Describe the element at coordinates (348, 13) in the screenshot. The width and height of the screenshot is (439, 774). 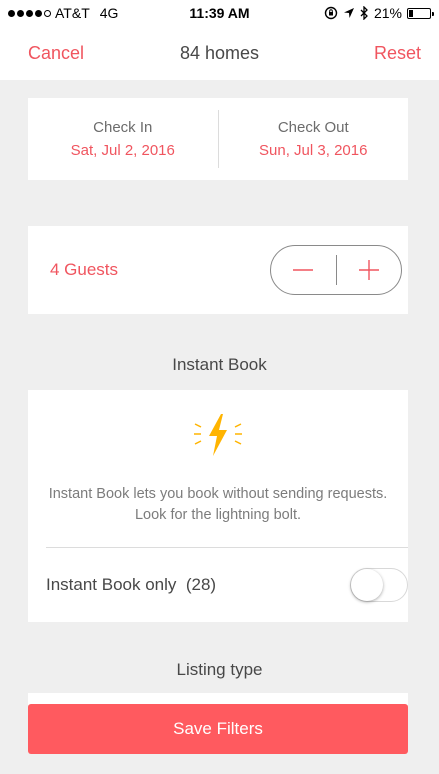
I see `location-arrow-icon` at that location.